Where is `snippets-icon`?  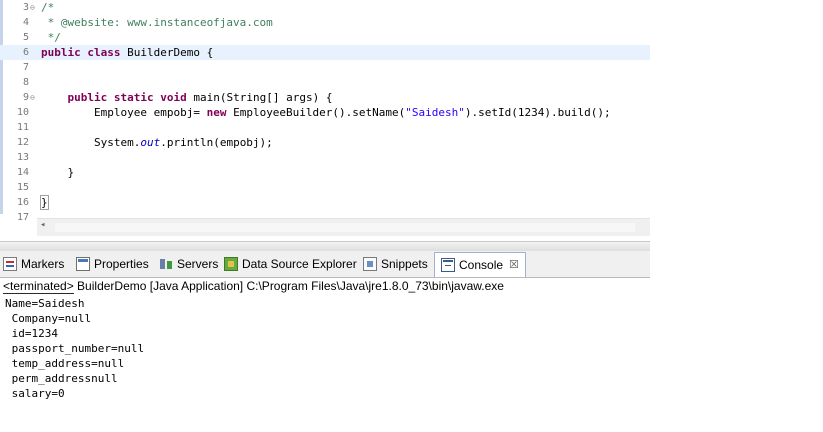 snippets-icon is located at coordinates (370, 264).